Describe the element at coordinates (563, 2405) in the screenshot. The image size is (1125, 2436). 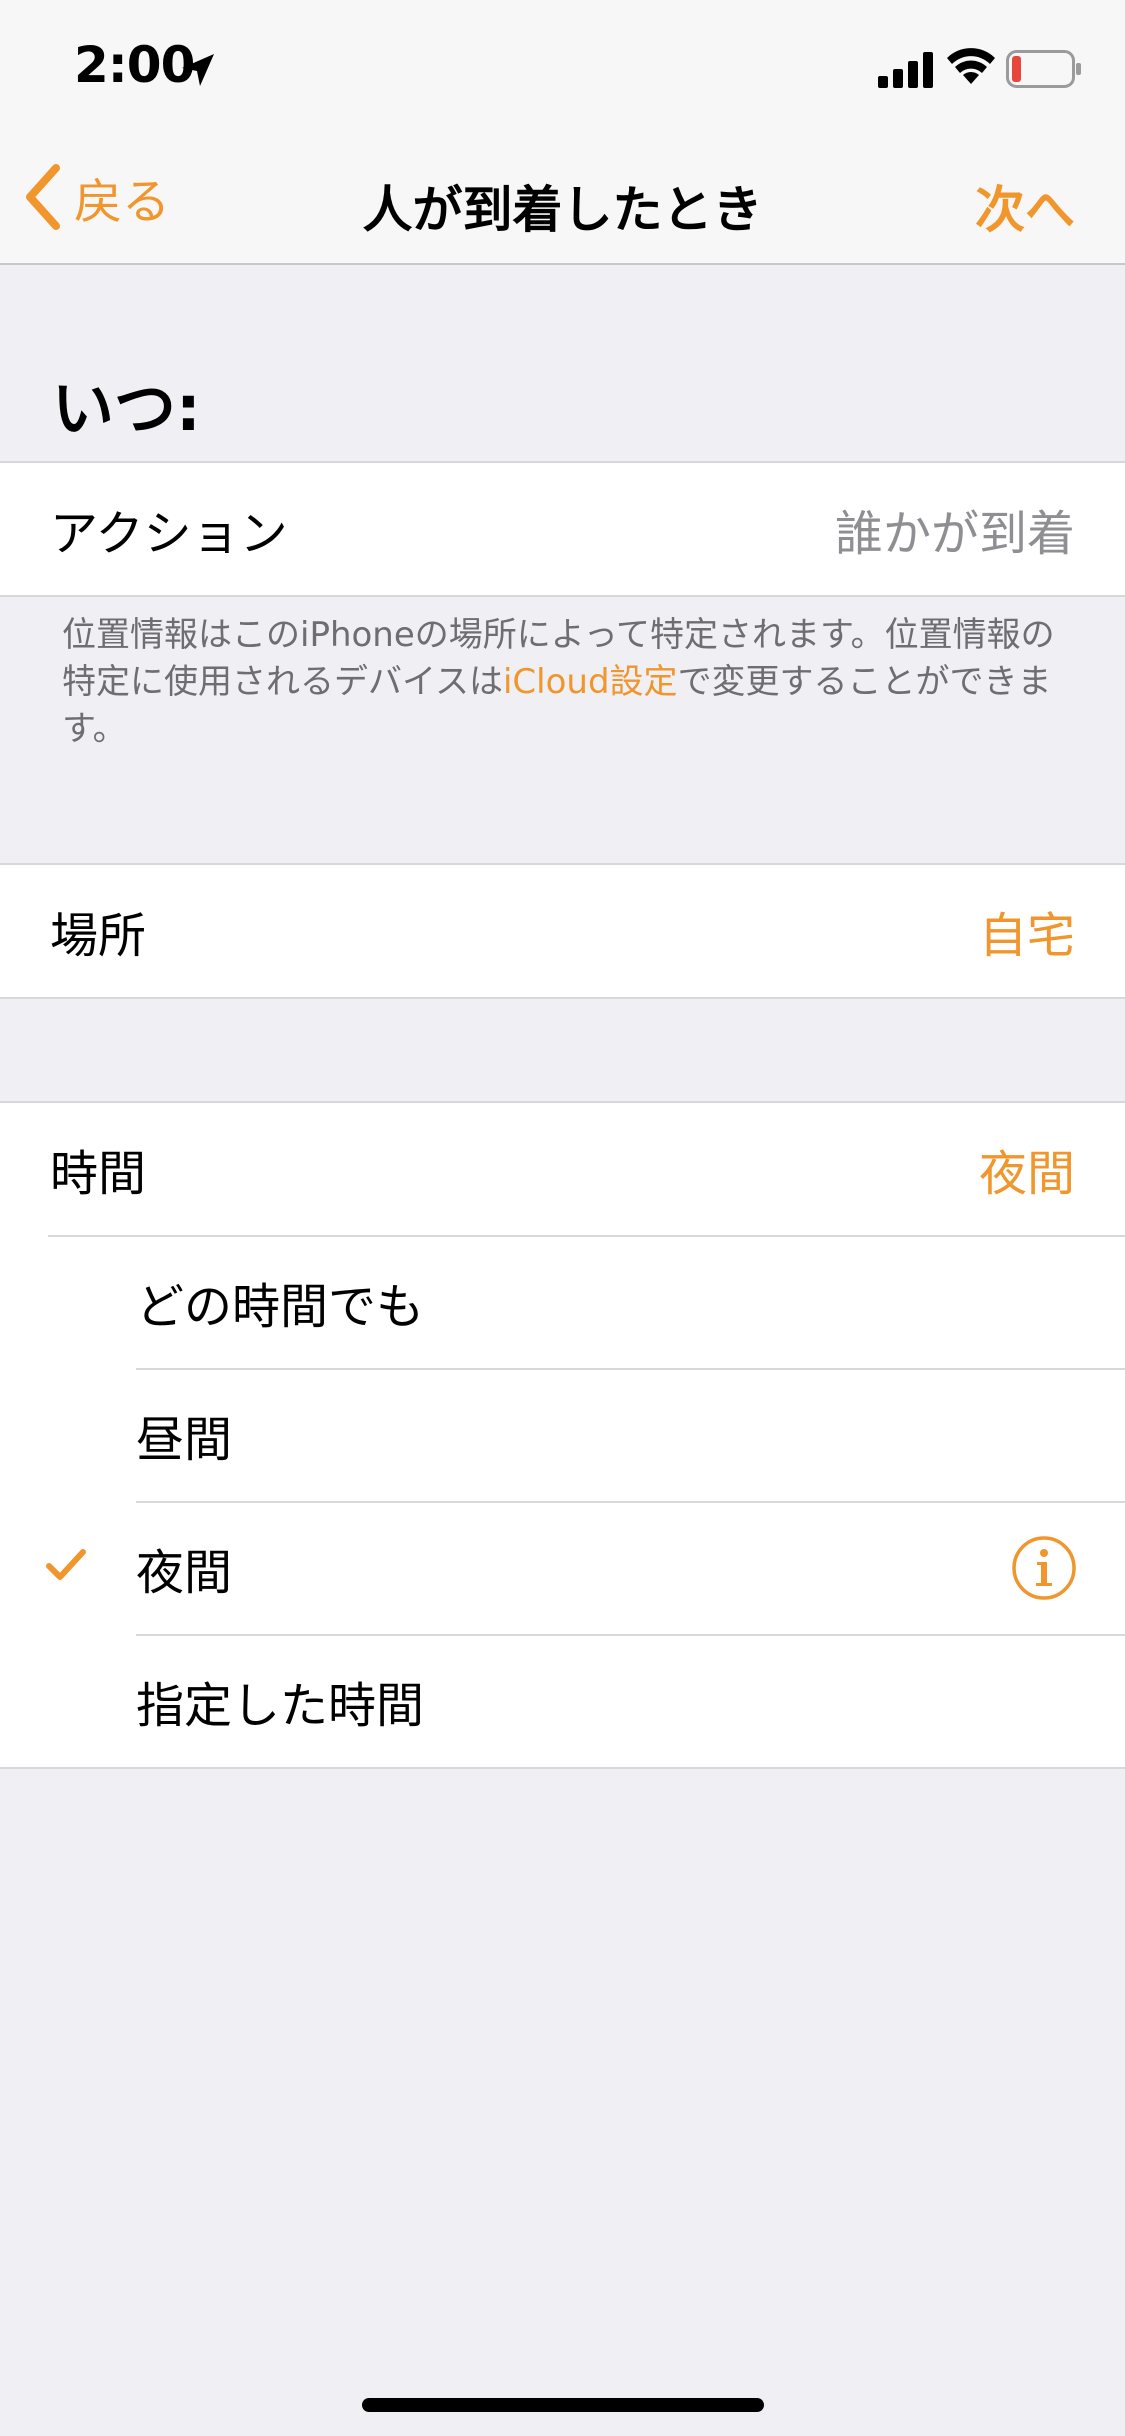
I see `home-indicator` at that location.